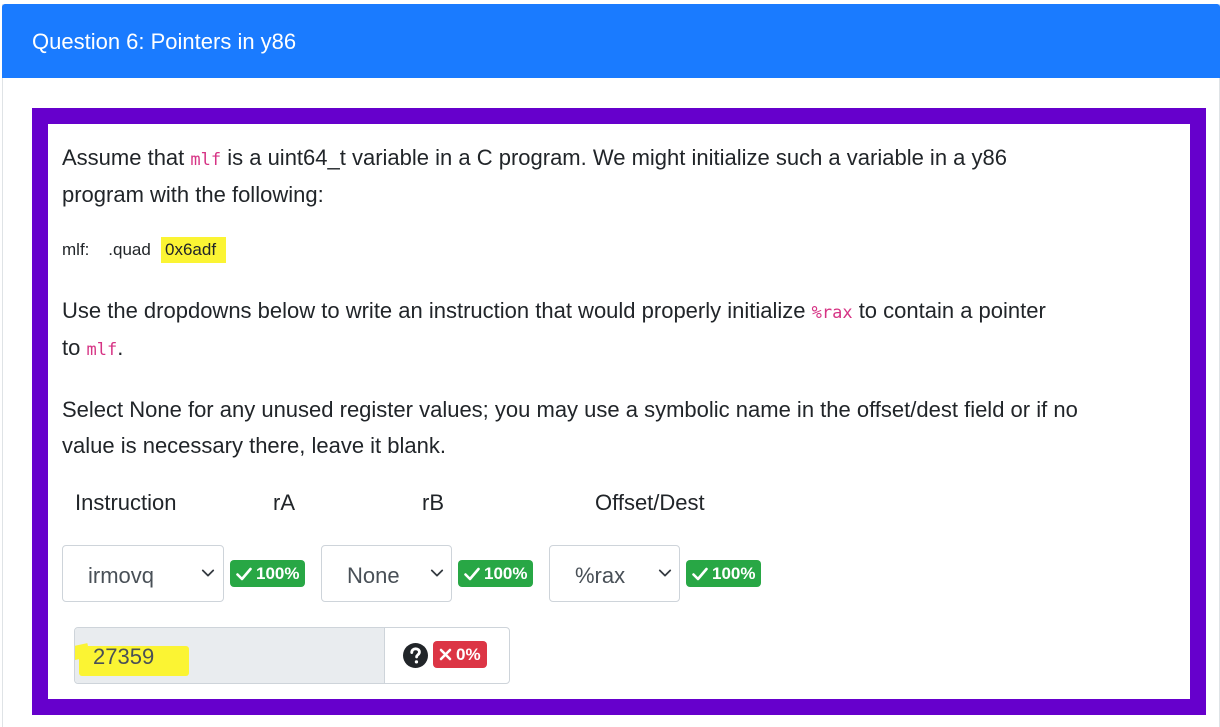 Image resolution: width=1220 pixels, height=727 pixels. I want to click on offset-input: 27359, so click(230, 655).